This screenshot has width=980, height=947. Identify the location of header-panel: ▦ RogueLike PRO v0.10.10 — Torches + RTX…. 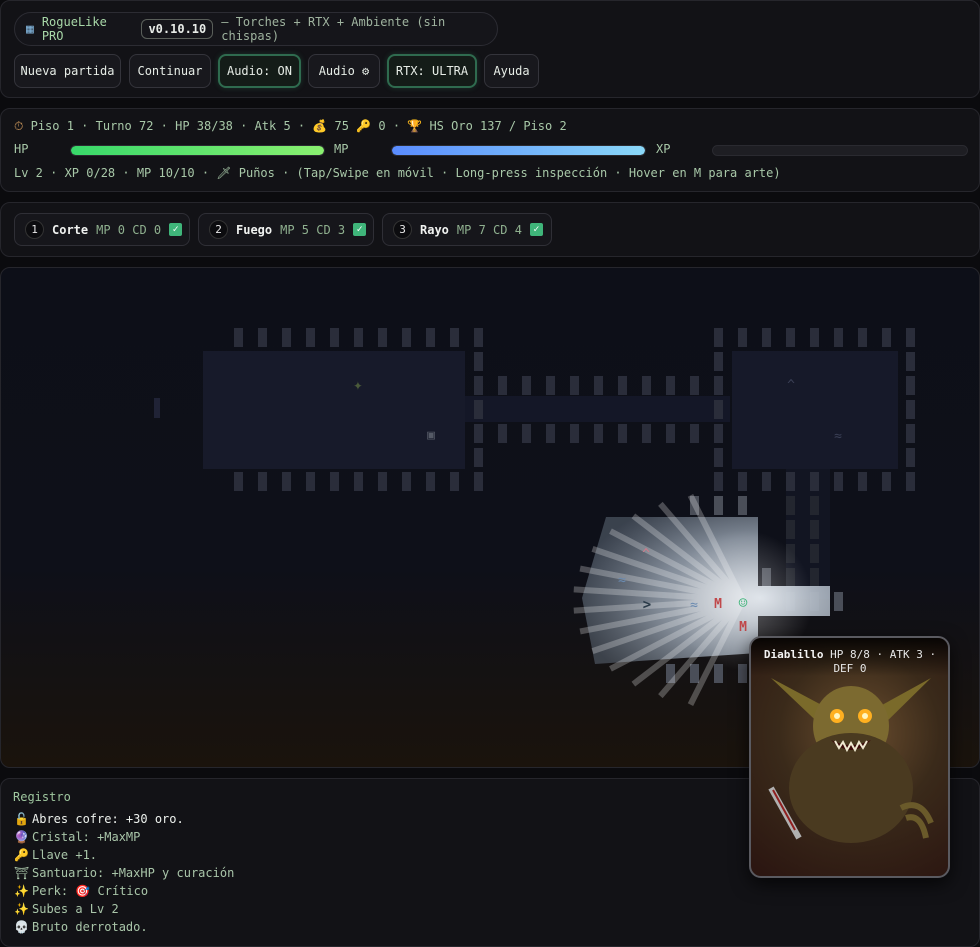
(490, 49).